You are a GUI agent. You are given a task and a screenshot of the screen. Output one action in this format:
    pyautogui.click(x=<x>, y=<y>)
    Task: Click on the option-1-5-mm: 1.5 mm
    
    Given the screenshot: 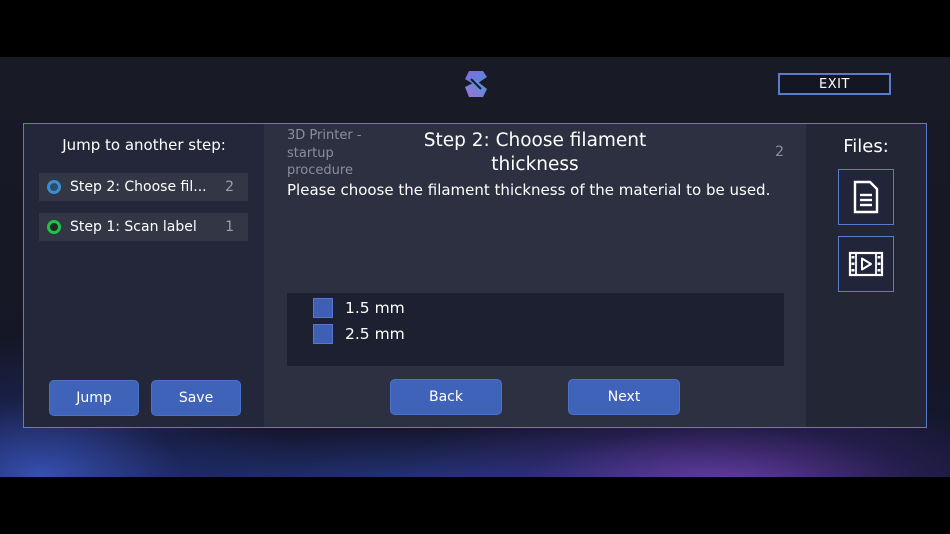 What is the action you would take?
    pyautogui.click(x=359, y=308)
    